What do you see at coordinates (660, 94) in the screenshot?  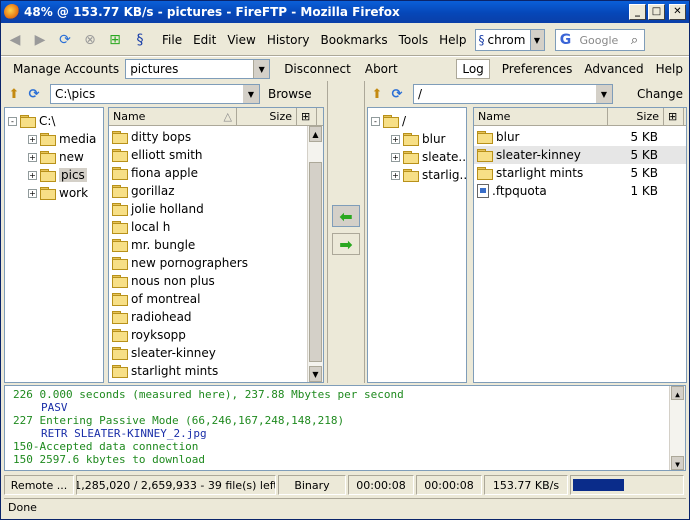 I see `change-button: Change` at bounding box center [660, 94].